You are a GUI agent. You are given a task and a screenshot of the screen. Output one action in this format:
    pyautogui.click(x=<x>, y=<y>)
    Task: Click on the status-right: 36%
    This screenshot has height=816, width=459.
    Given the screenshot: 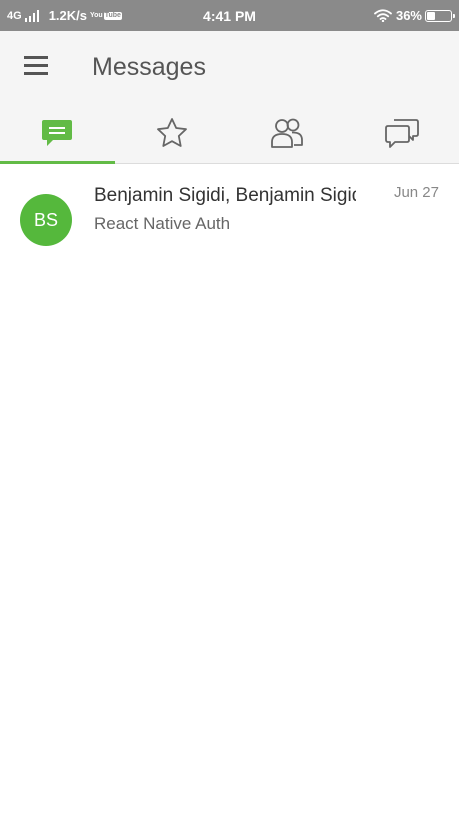 What is the action you would take?
    pyautogui.click(x=414, y=15)
    